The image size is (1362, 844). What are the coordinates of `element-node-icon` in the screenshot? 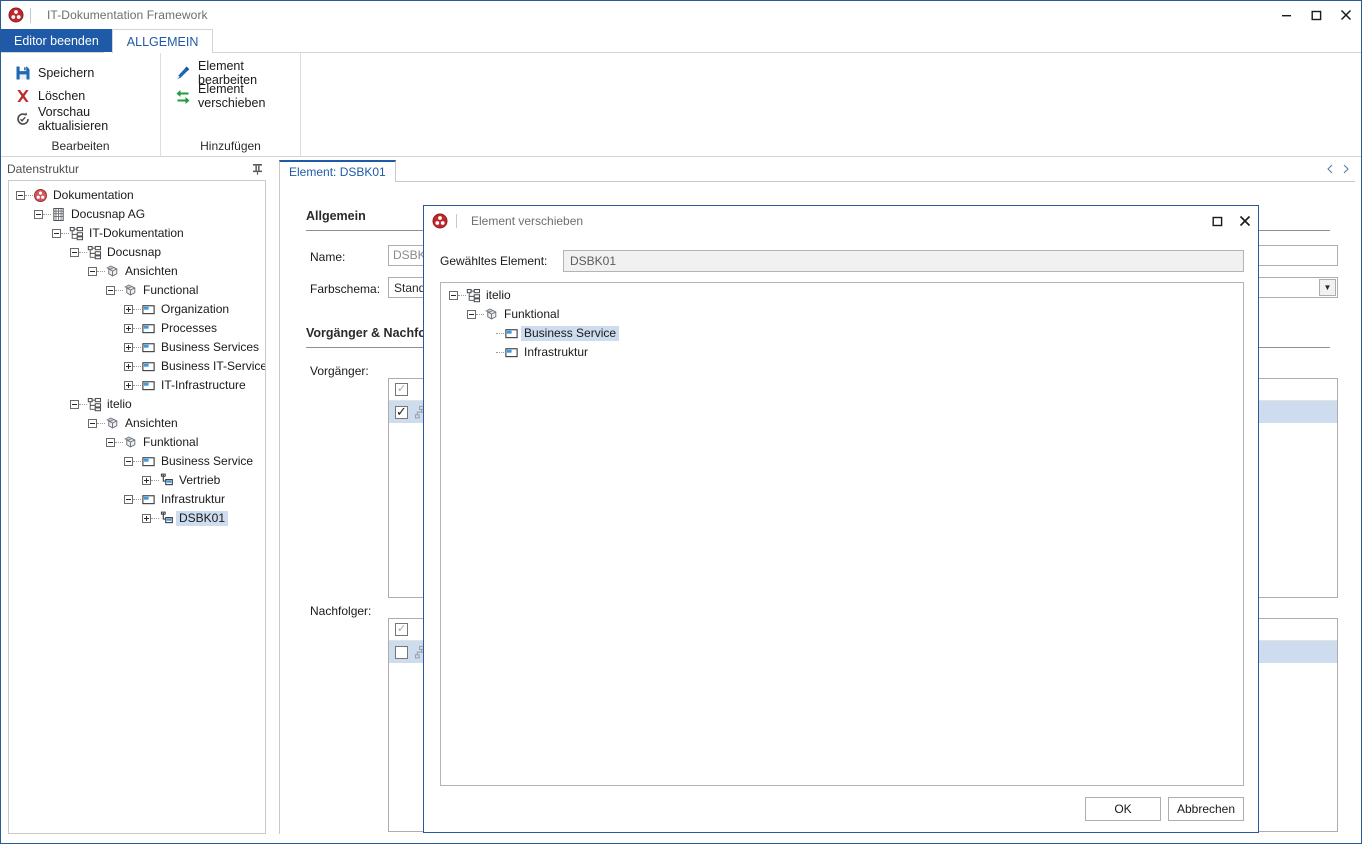 It's located at (166, 479).